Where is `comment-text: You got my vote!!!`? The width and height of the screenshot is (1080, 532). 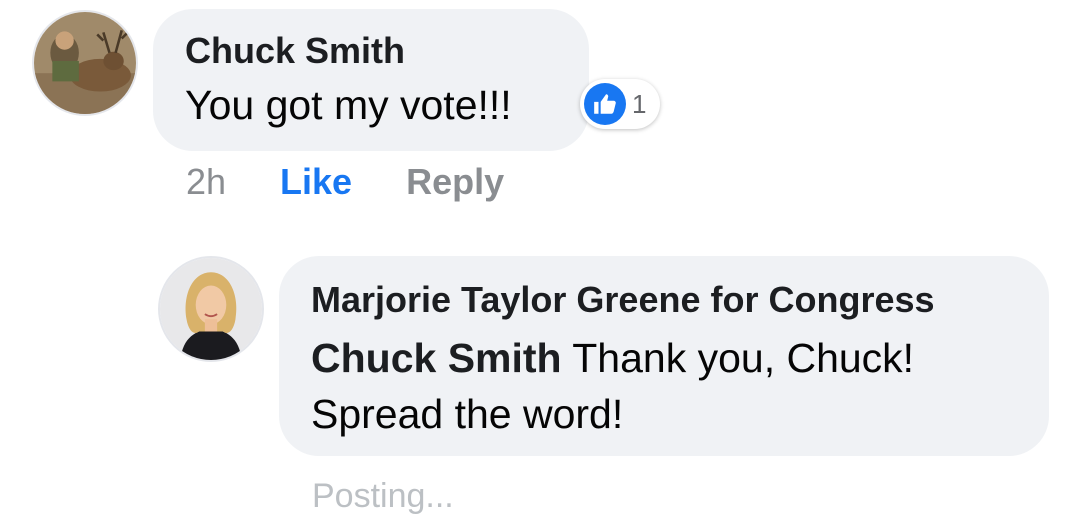 comment-text: You got my vote!!! is located at coordinates (348, 105).